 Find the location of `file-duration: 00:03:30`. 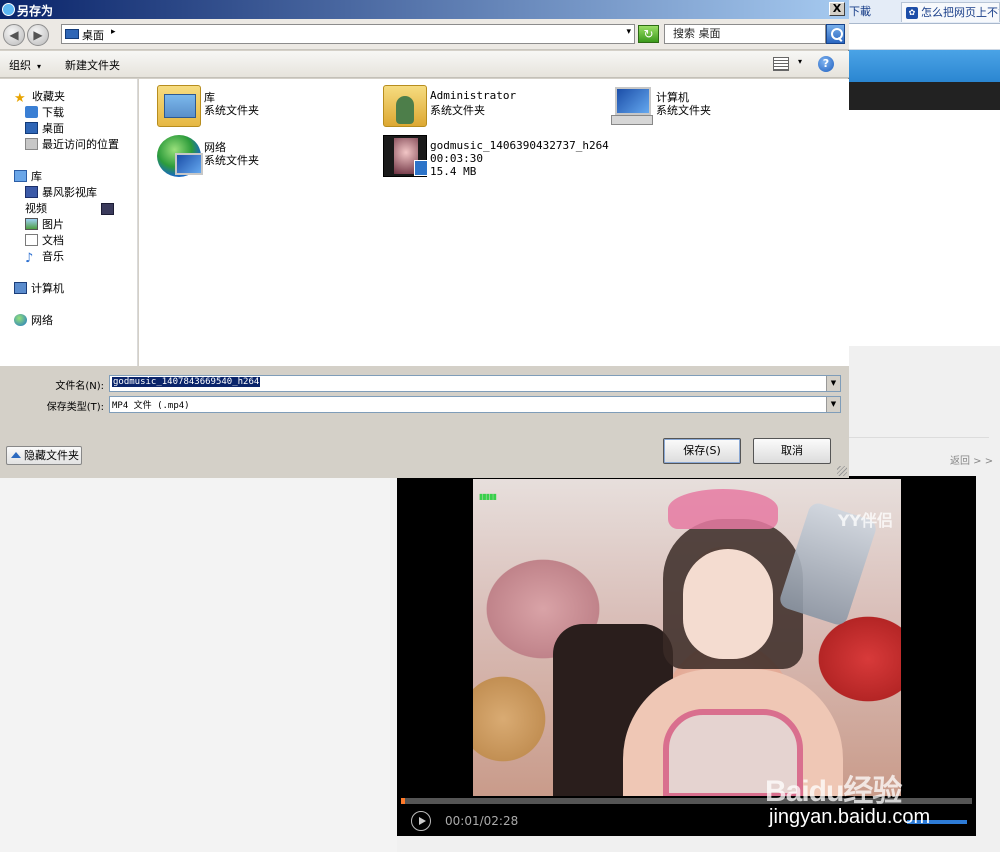

file-duration: 00:03:30 is located at coordinates (456, 158).